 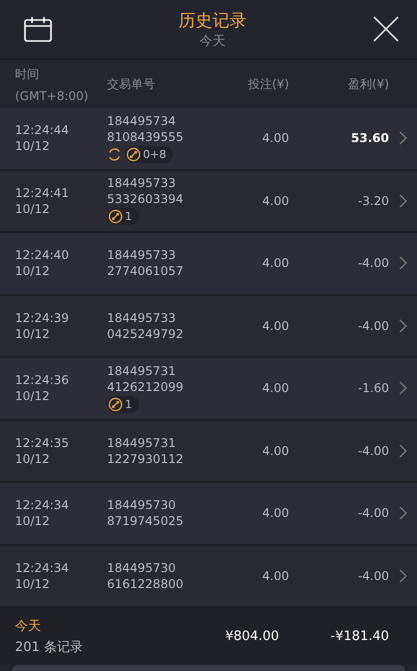 I want to click on time-text: 12:24:35, so click(x=42, y=443).